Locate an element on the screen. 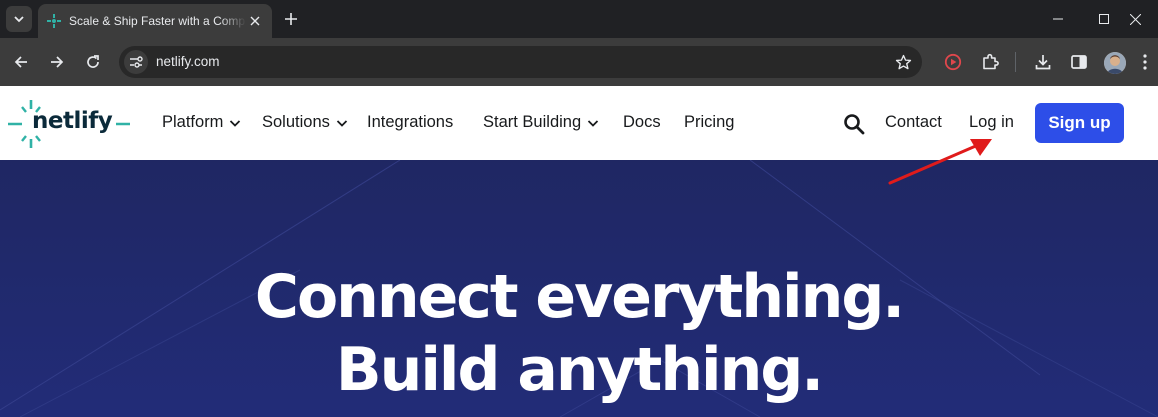  bookmark-button is located at coordinates (903, 62).